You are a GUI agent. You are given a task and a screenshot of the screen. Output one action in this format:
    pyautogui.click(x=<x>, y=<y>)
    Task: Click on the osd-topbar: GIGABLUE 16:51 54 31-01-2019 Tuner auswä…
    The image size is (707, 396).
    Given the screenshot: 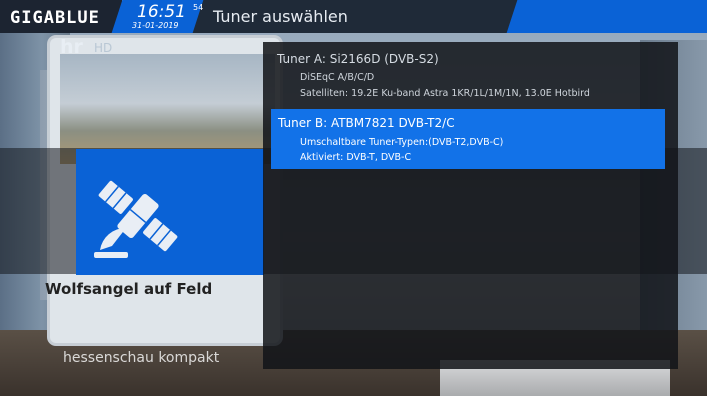 What is the action you would take?
    pyautogui.click(x=353, y=16)
    